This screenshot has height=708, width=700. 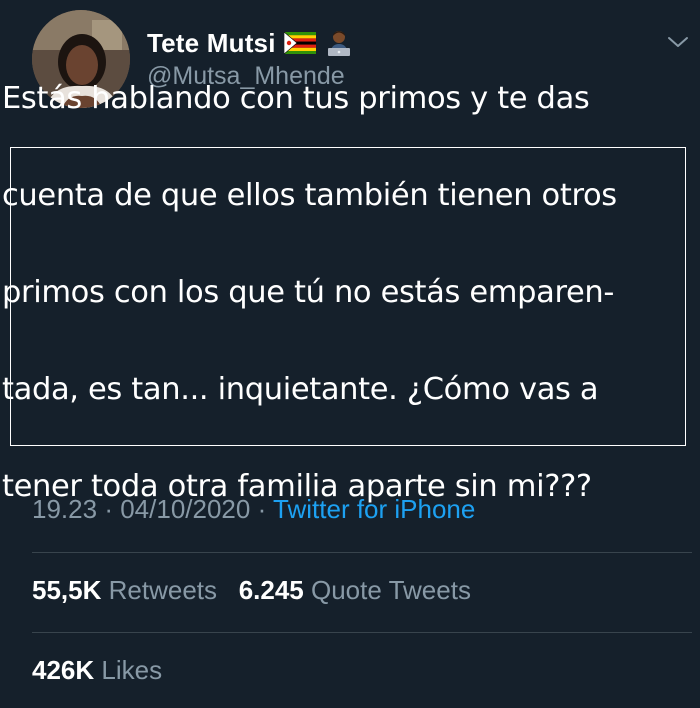 What do you see at coordinates (271, 590) in the screenshot?
I see `quote-tweets-count: 6.245` at bounding box center [271, 590].